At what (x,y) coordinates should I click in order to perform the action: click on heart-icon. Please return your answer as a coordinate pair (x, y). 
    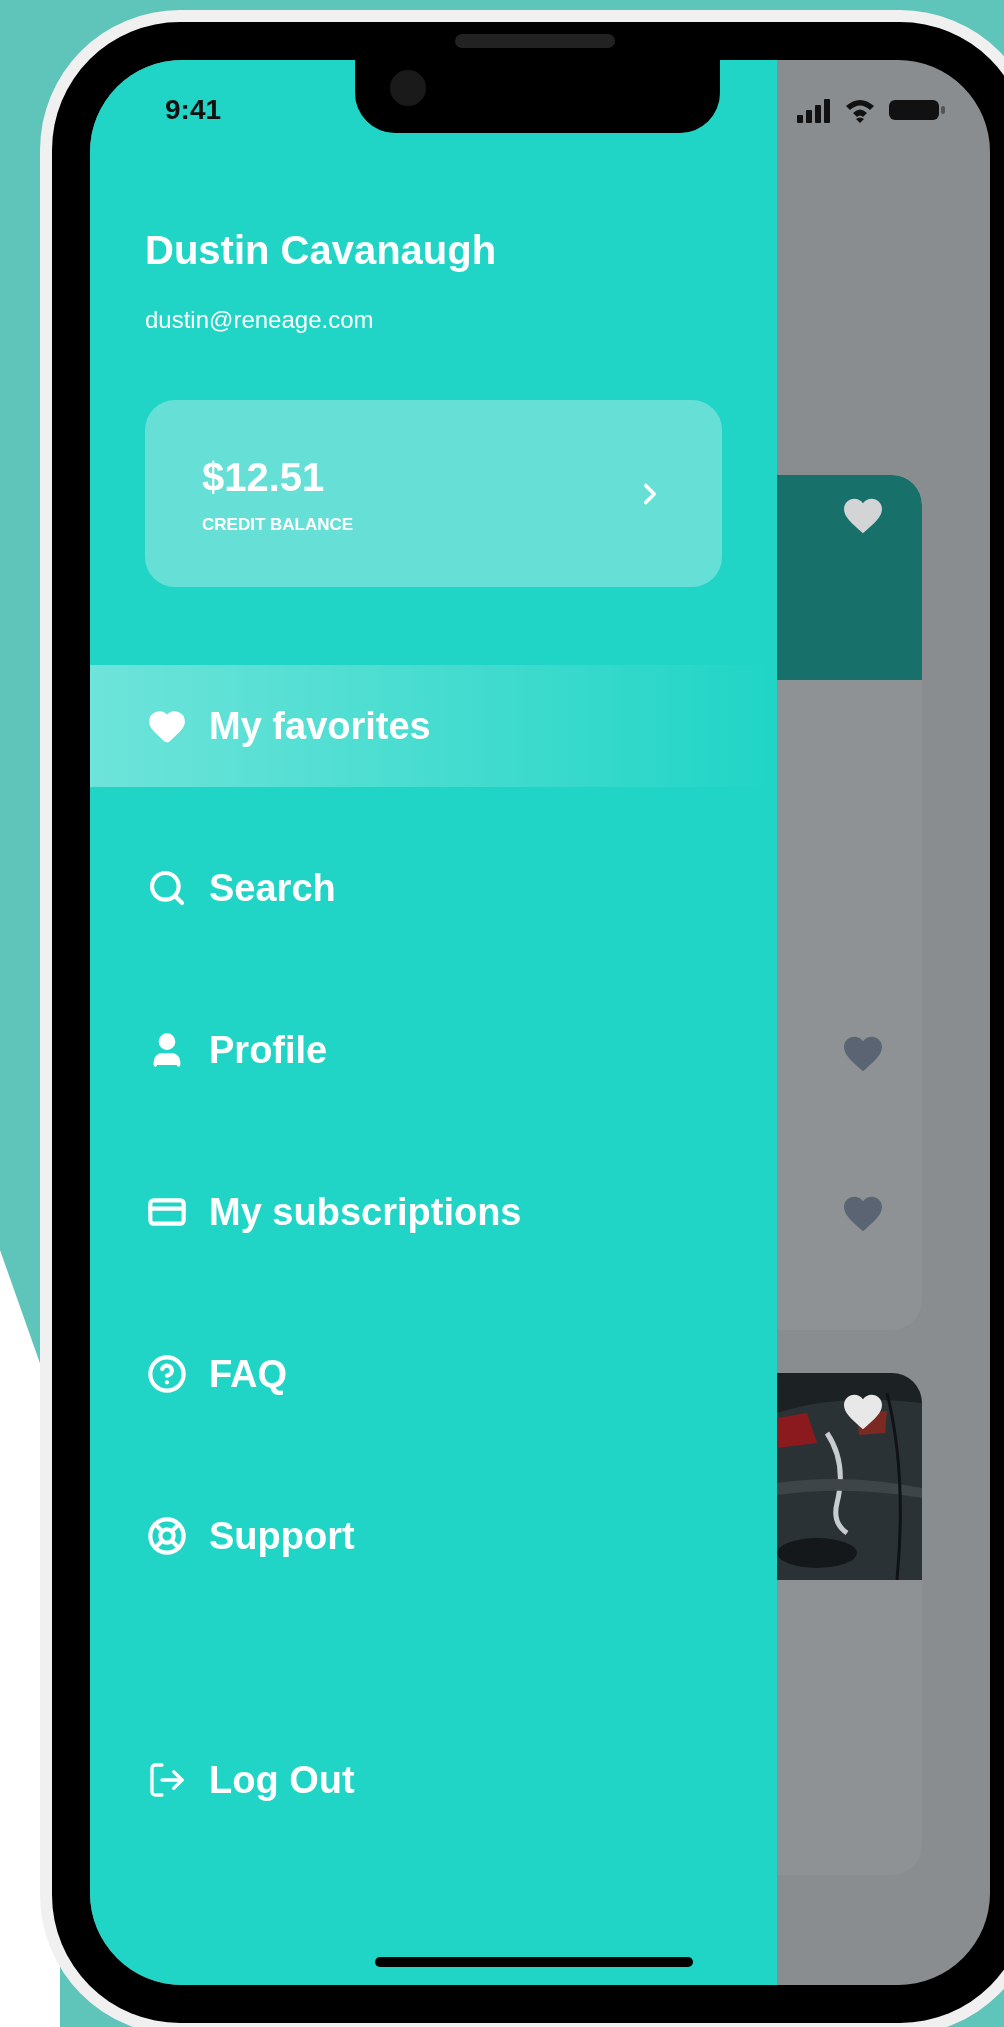
    Looking at the image, I should click on (863, 1412).